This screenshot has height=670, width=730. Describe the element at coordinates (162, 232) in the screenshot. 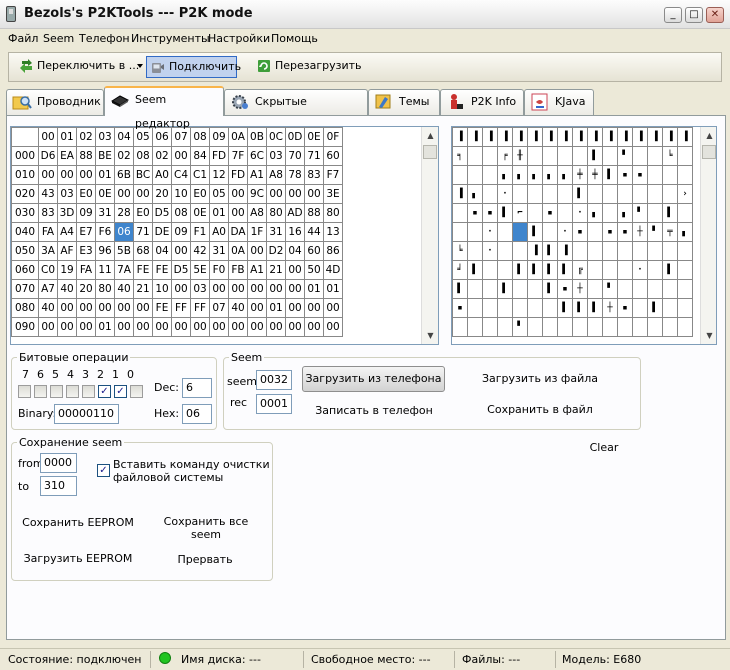

I see `hex-byte-cell: DE` at that location.